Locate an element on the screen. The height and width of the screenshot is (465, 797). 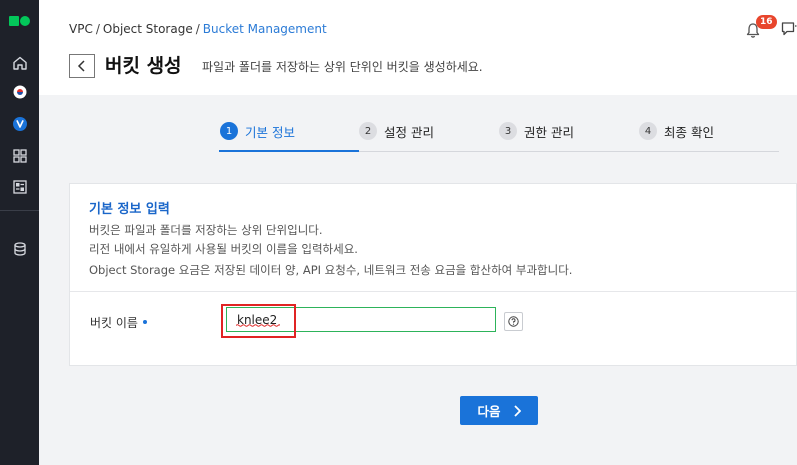
back-button is located at coordinates (82, 66).